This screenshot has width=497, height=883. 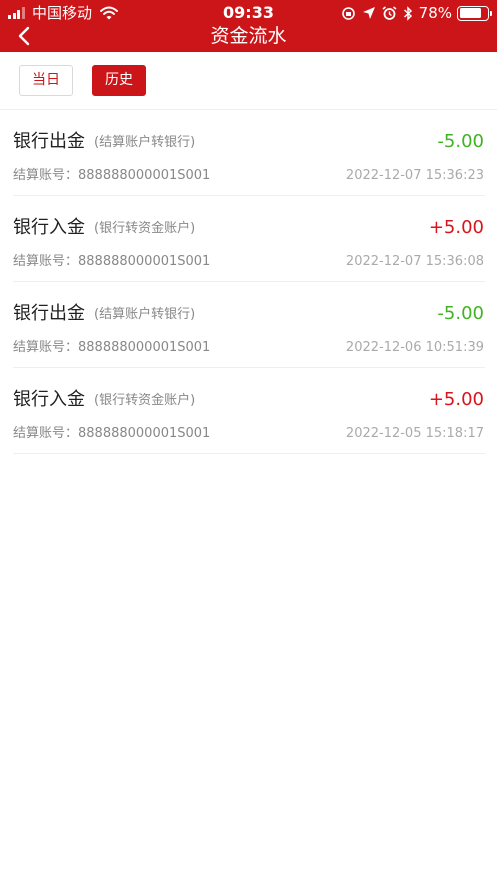 What do you see at coordinates (348, 13) in the screenshot?
I see `orientation-lock-icon` at bounding box center [348, 13].